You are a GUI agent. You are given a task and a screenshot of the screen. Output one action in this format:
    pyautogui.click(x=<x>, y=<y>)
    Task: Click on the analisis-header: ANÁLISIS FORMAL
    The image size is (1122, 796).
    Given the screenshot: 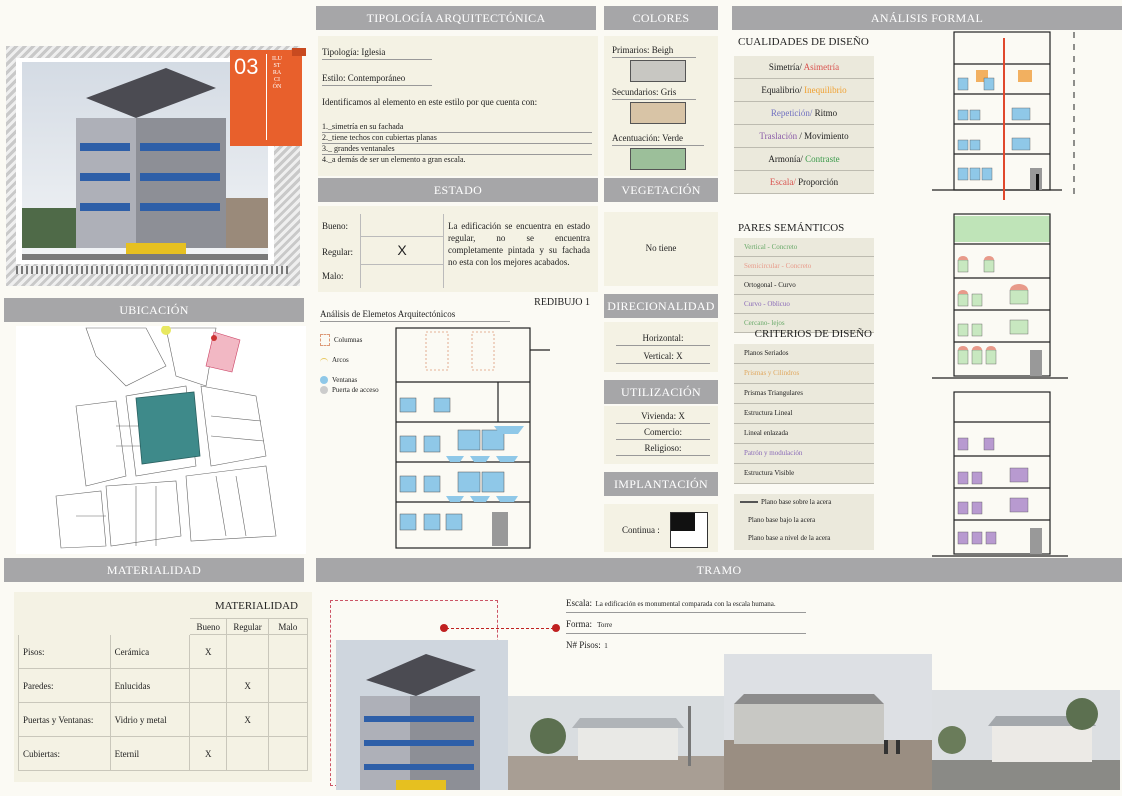 What is the action you would take?
    pyautogui.click(x=927, y=18)
    